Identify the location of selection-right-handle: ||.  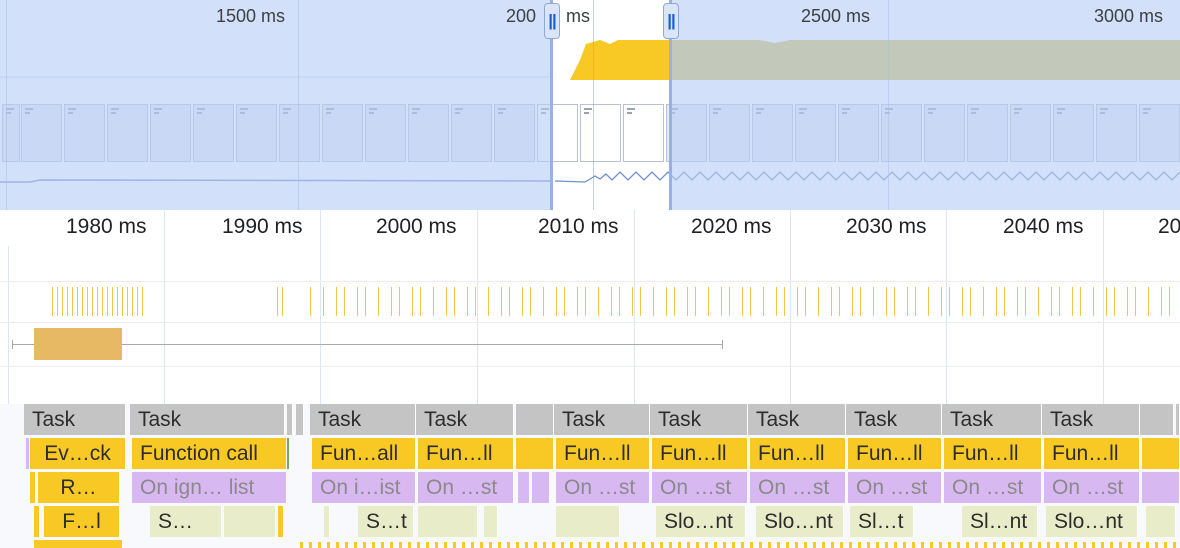
(671, 21).